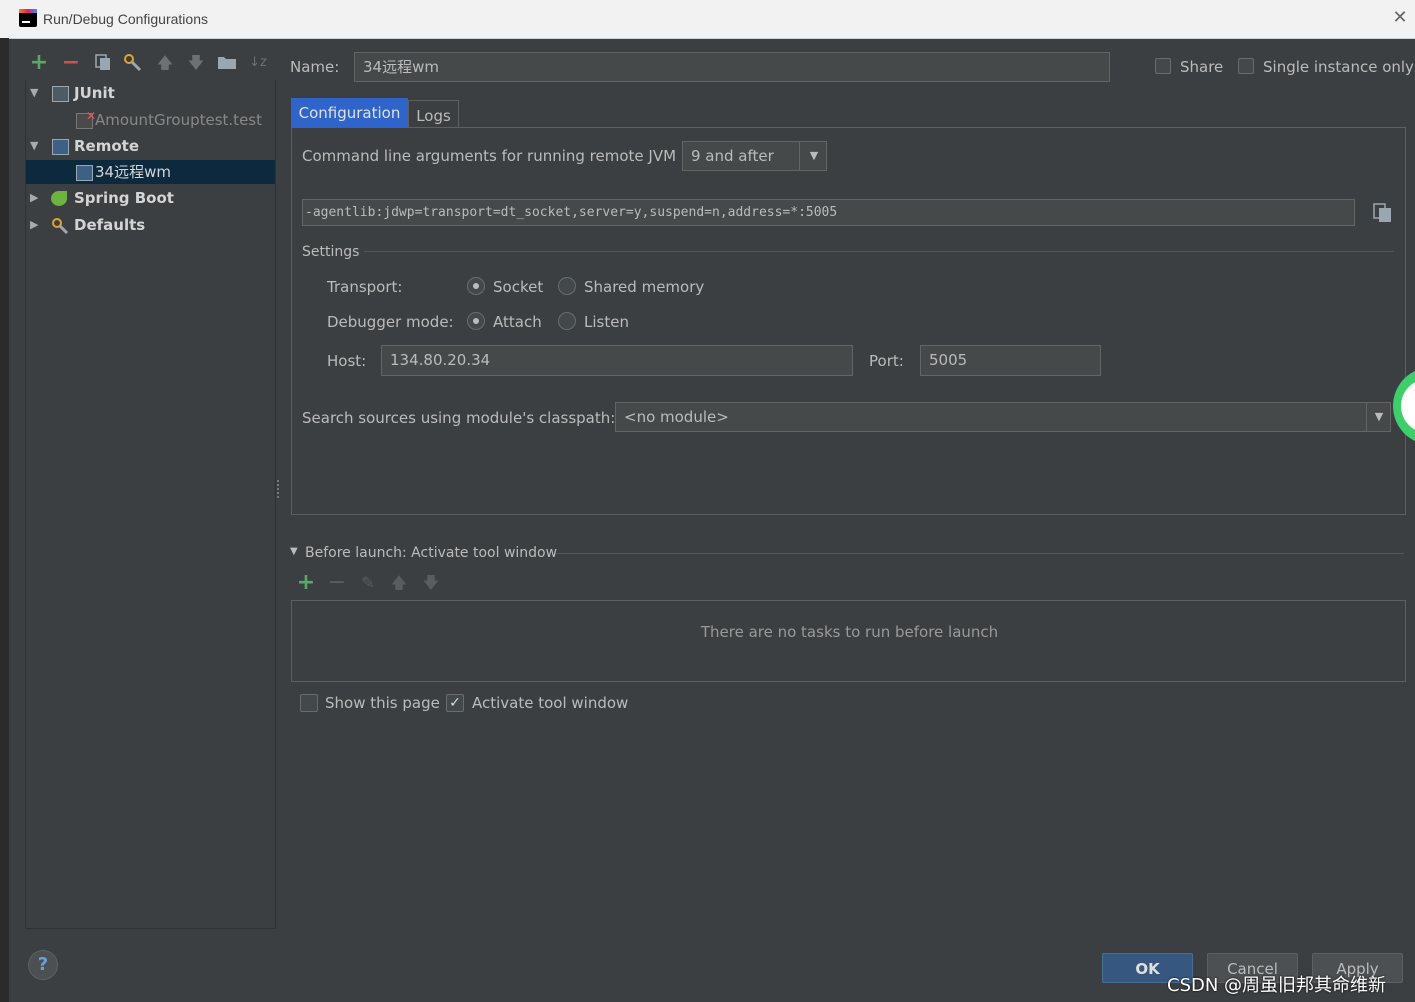 This screenshot has height=1002, width=1415. Describe the element at coordinates (476, 321) in the screenshot. I see `debugger-attach-radio` at that location.